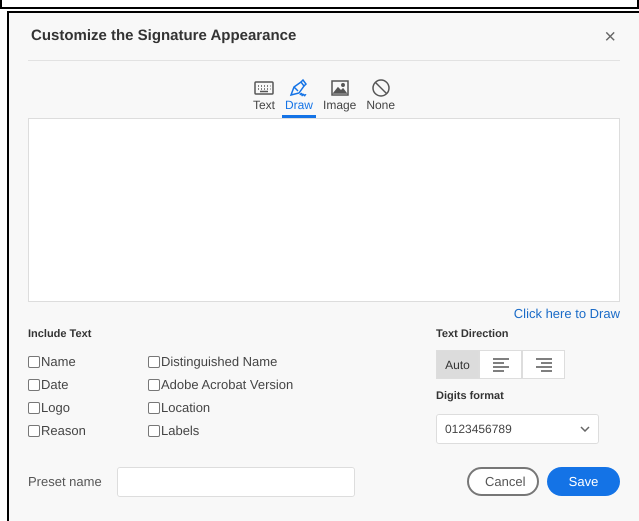 This screenshot has width=639, height=521. I want to click on dialog-title: Customize the Signature Appearance, so click(163, 36).